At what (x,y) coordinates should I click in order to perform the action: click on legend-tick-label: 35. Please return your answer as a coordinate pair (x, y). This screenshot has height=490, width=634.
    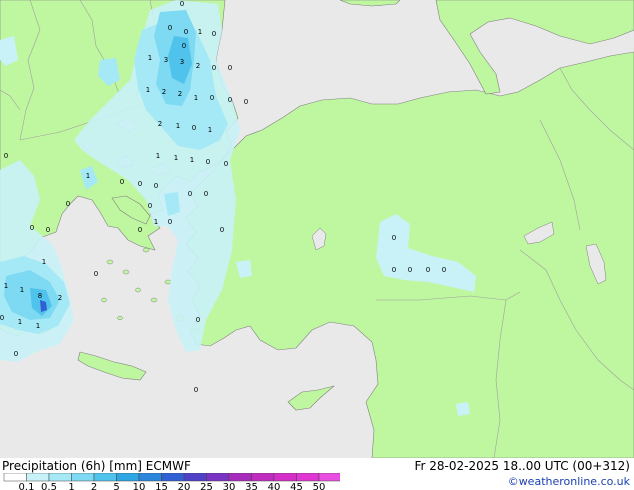
    Looking at the image, I should click on (251, 486).